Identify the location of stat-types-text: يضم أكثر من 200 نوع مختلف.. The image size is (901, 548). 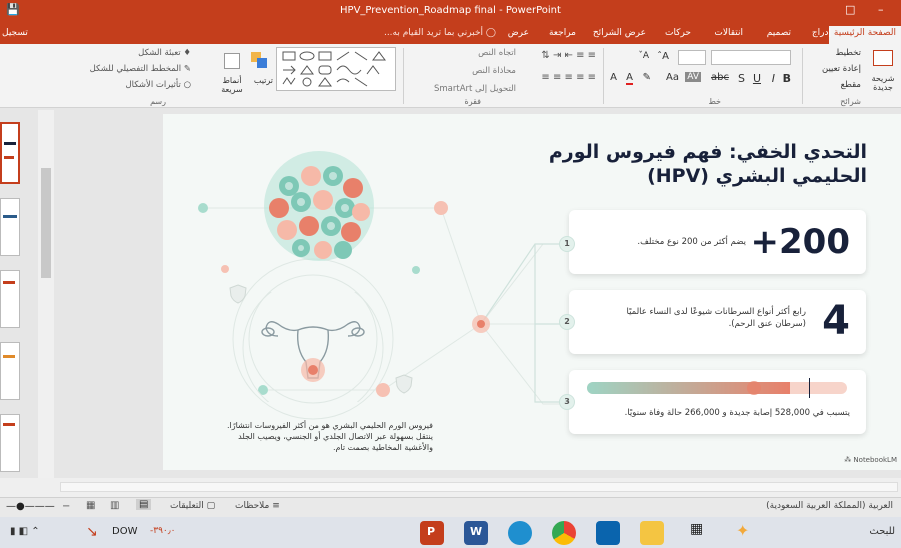
(691, 242).